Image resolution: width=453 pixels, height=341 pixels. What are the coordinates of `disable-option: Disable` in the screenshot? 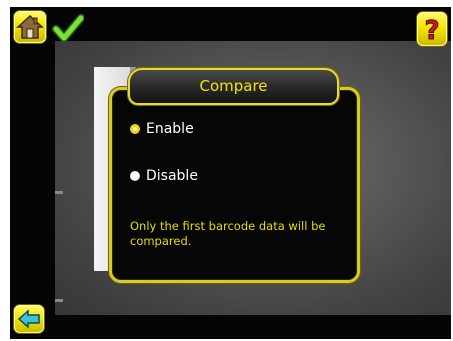 It's located at (164, 176).